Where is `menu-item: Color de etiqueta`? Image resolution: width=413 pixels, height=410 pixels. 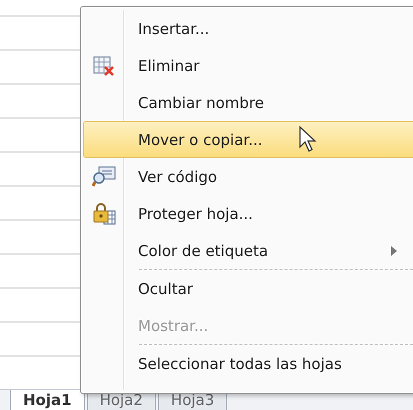
menu-item: Color de etiqueta is located at coordinates (248, 250).